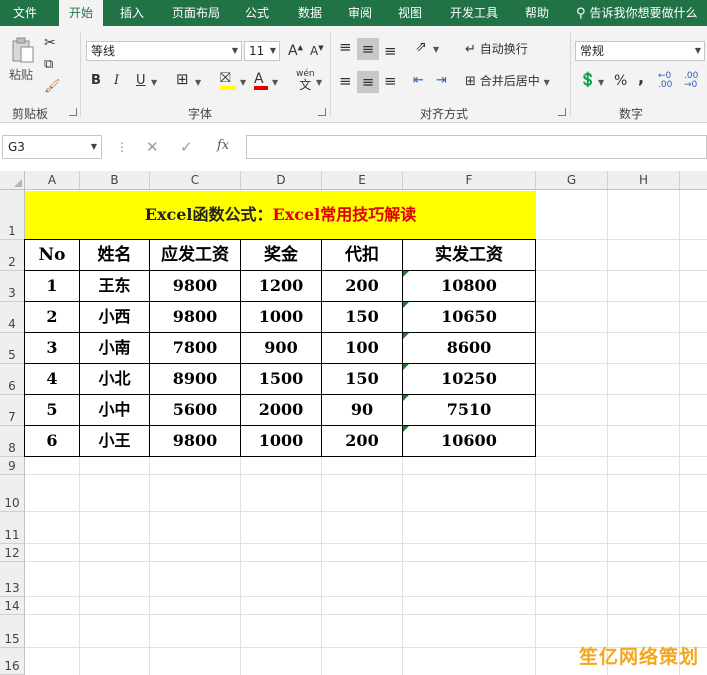  I want to click on row-header: 12, so click(12, 553).